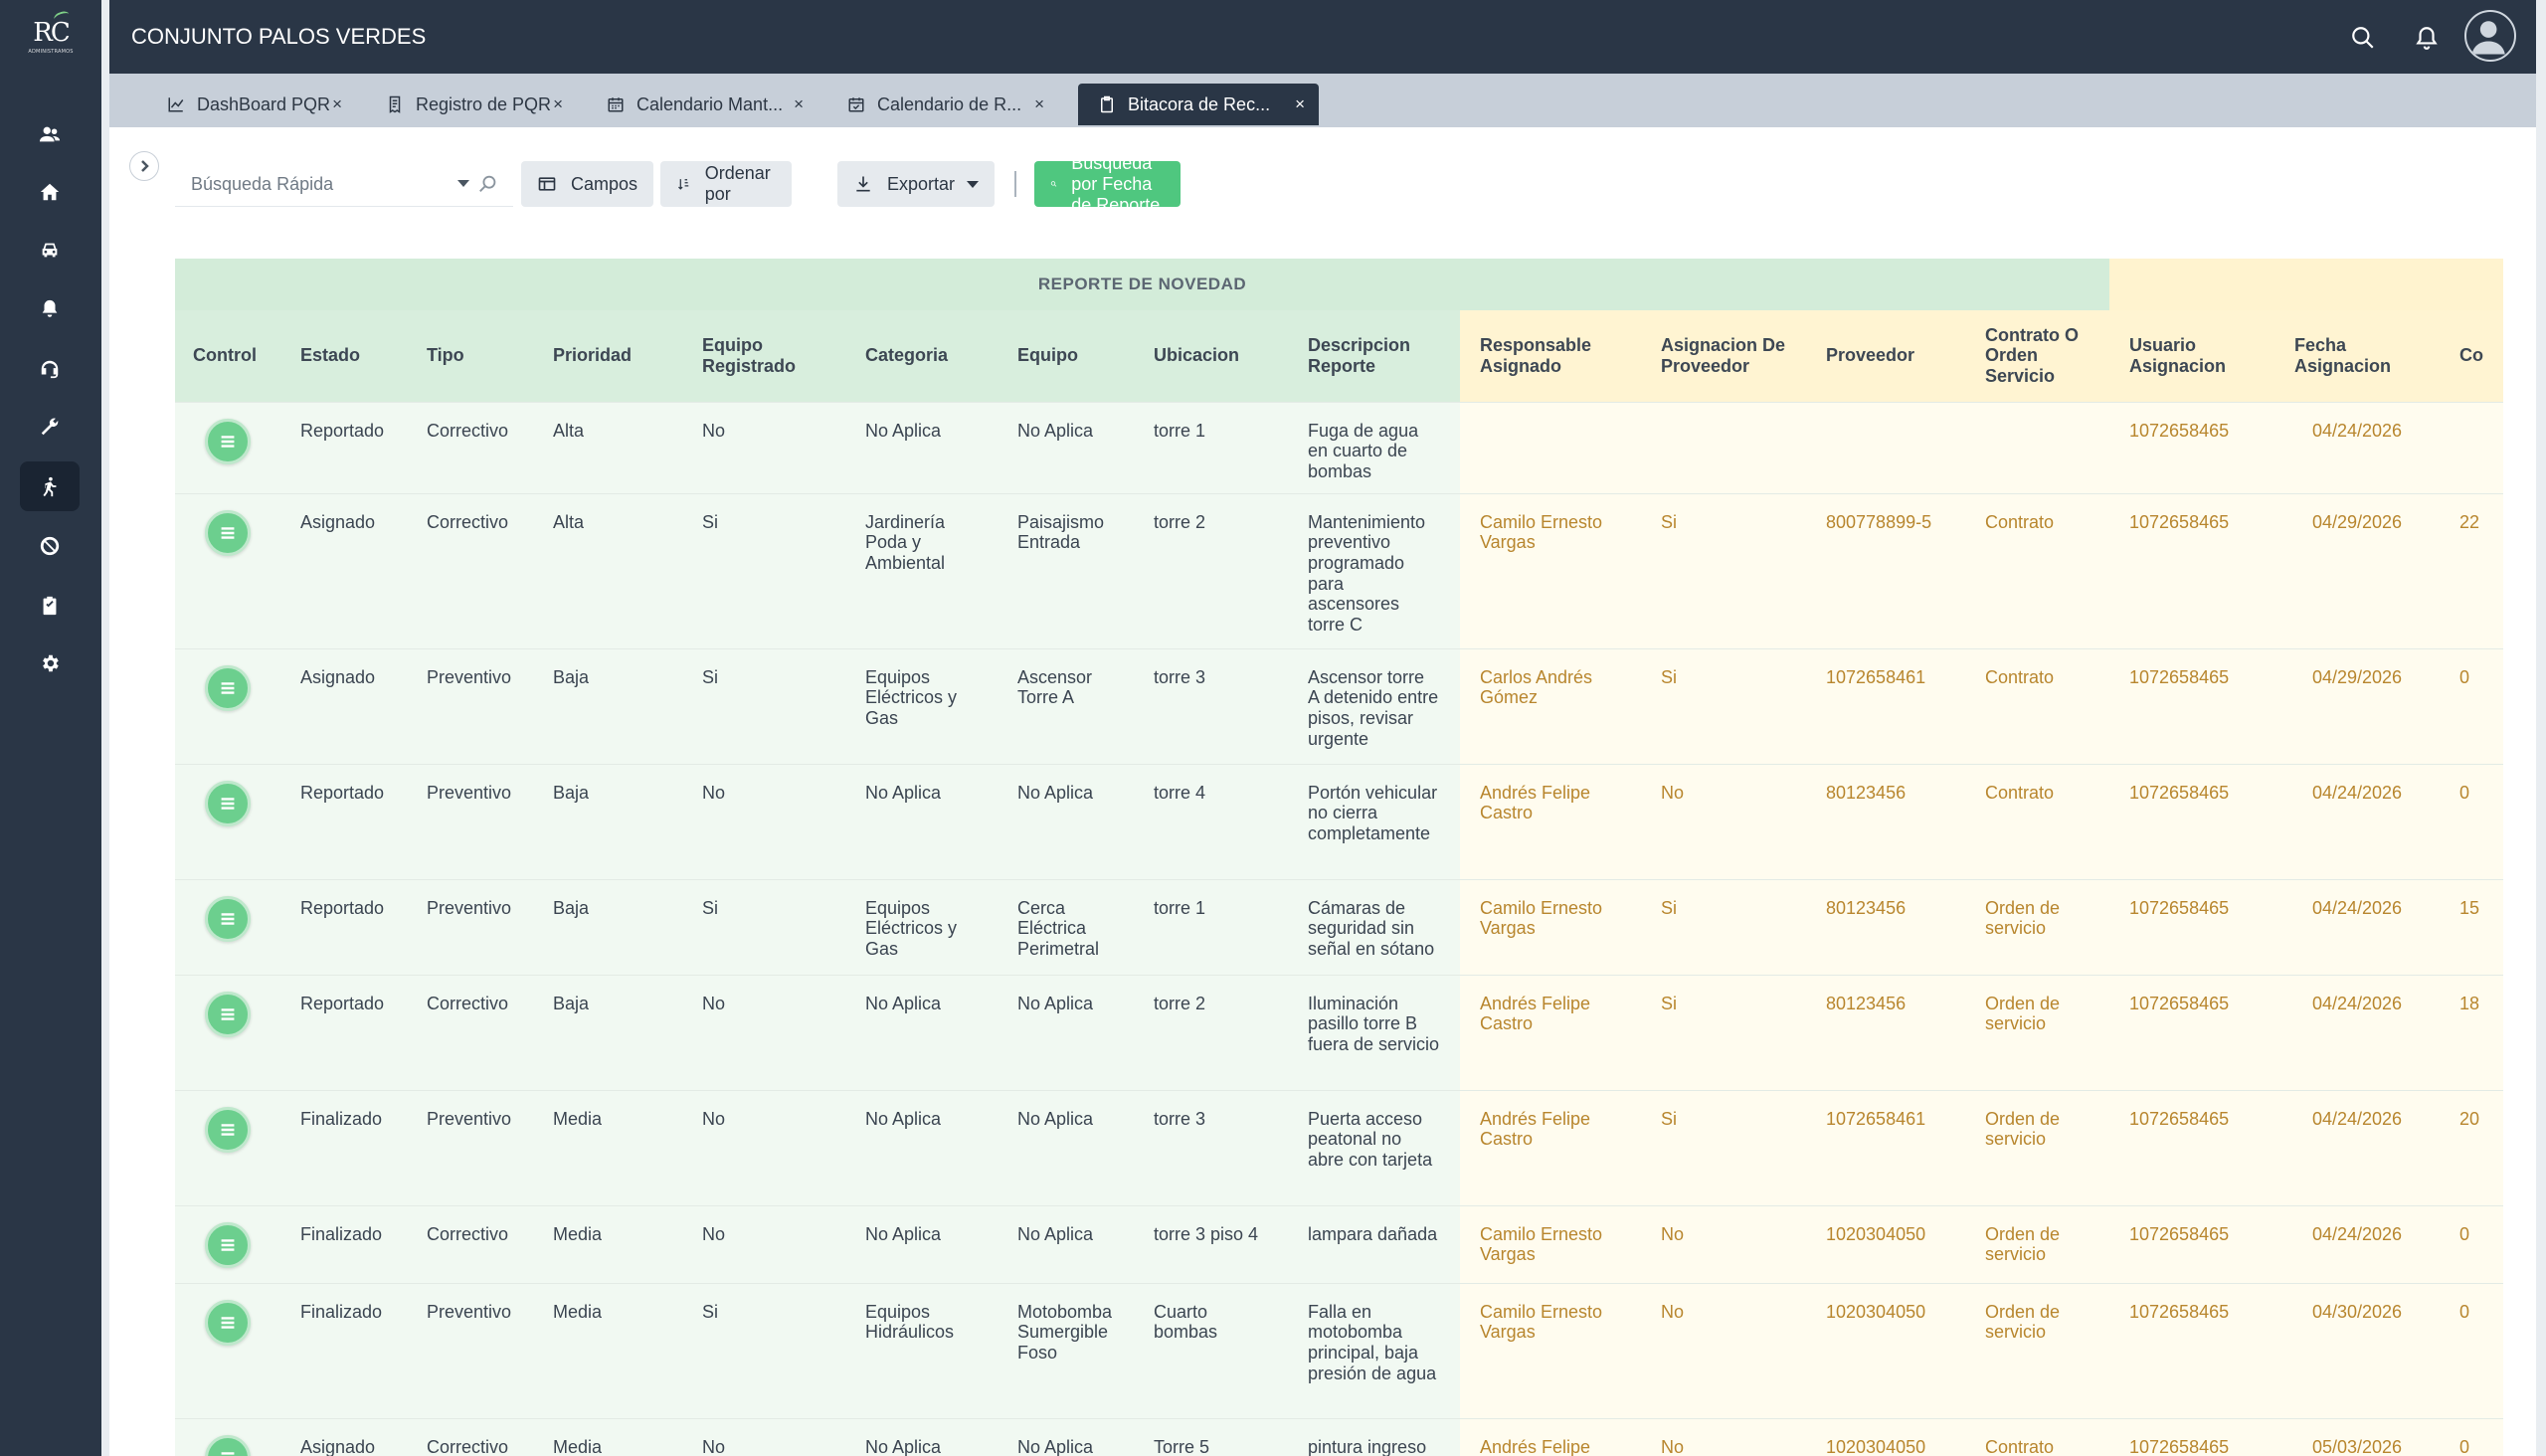 The width and height of the screenshot is (2546, 1456). What do you see at coordinates (2191, 356) in the screenshot?
I see `column-header: Usuario Asignacion` at bounding box center [2191, 356].